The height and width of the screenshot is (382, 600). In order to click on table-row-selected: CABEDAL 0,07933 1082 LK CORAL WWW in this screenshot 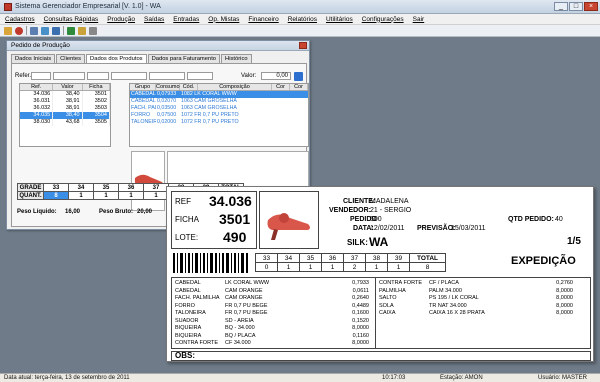, I will do `click(219, 94)`.